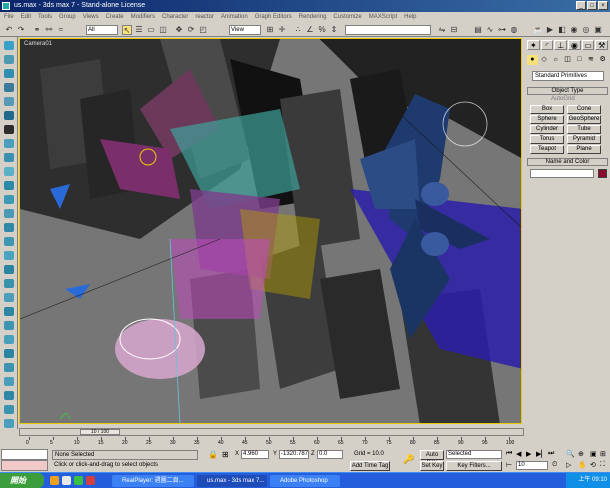 The width and height of the screenshot is (610, 488). Describe the element at coordinates (547, 129) in the screenshot. I see `cylinder-button: Cylinder` at that location.